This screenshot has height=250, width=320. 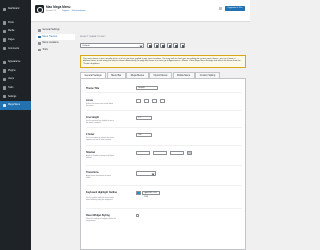 I want to click on arrow-up-icon, so click(x=138, y=101).